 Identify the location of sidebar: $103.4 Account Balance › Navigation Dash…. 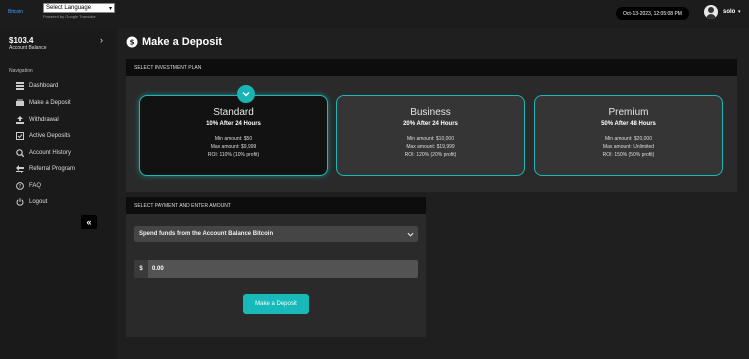
(58, 193).